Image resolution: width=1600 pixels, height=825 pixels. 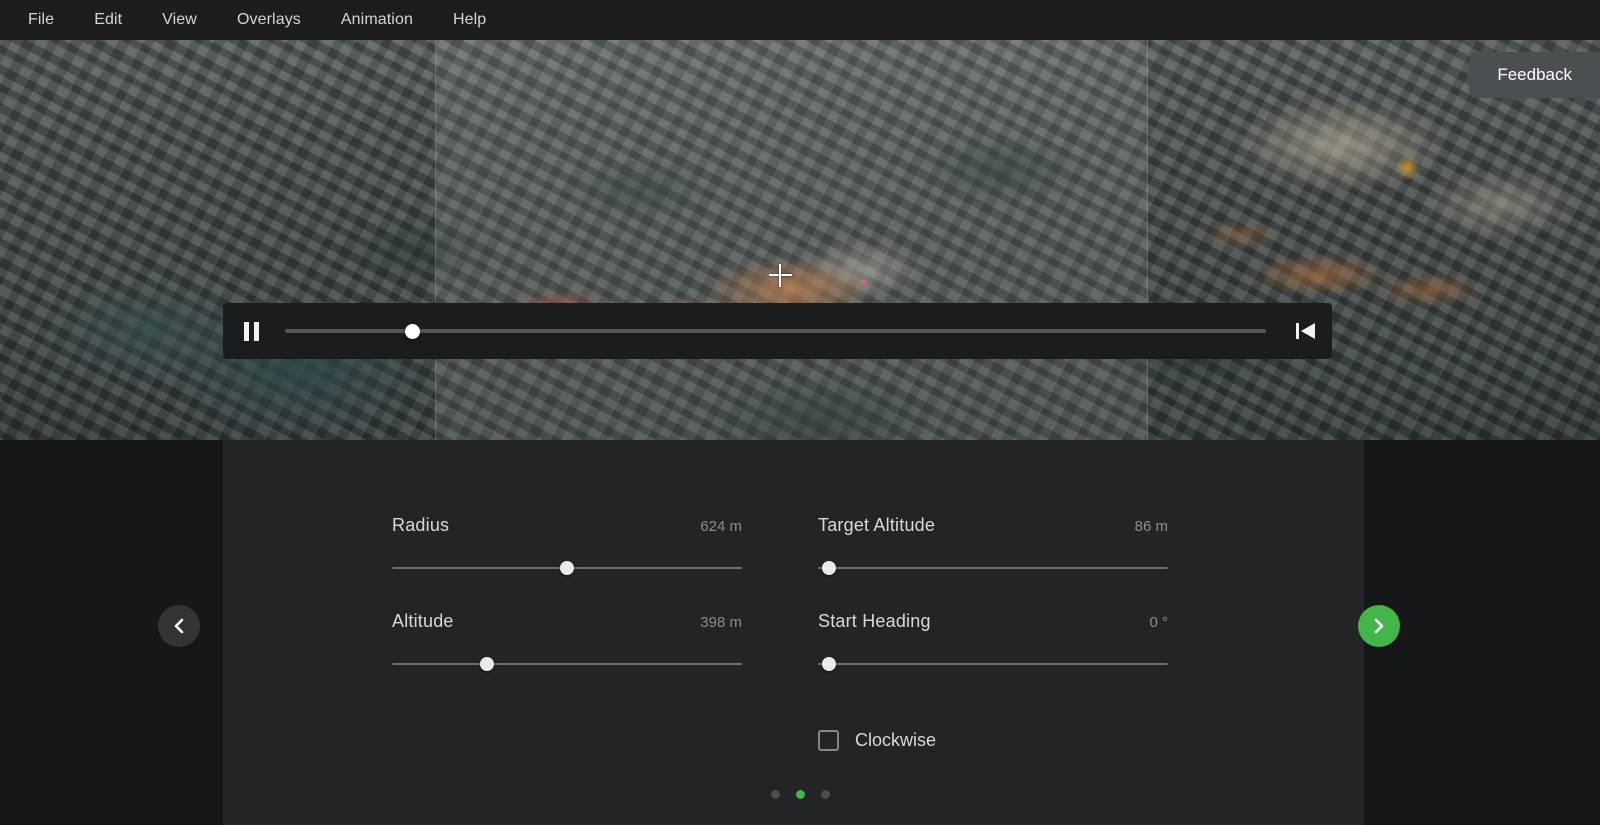 What do you see at coordinates (993, 621) in the screenshot?
I see `slider-start-heading-header: Start Heading 0 °` at bounding box center [993, 621].